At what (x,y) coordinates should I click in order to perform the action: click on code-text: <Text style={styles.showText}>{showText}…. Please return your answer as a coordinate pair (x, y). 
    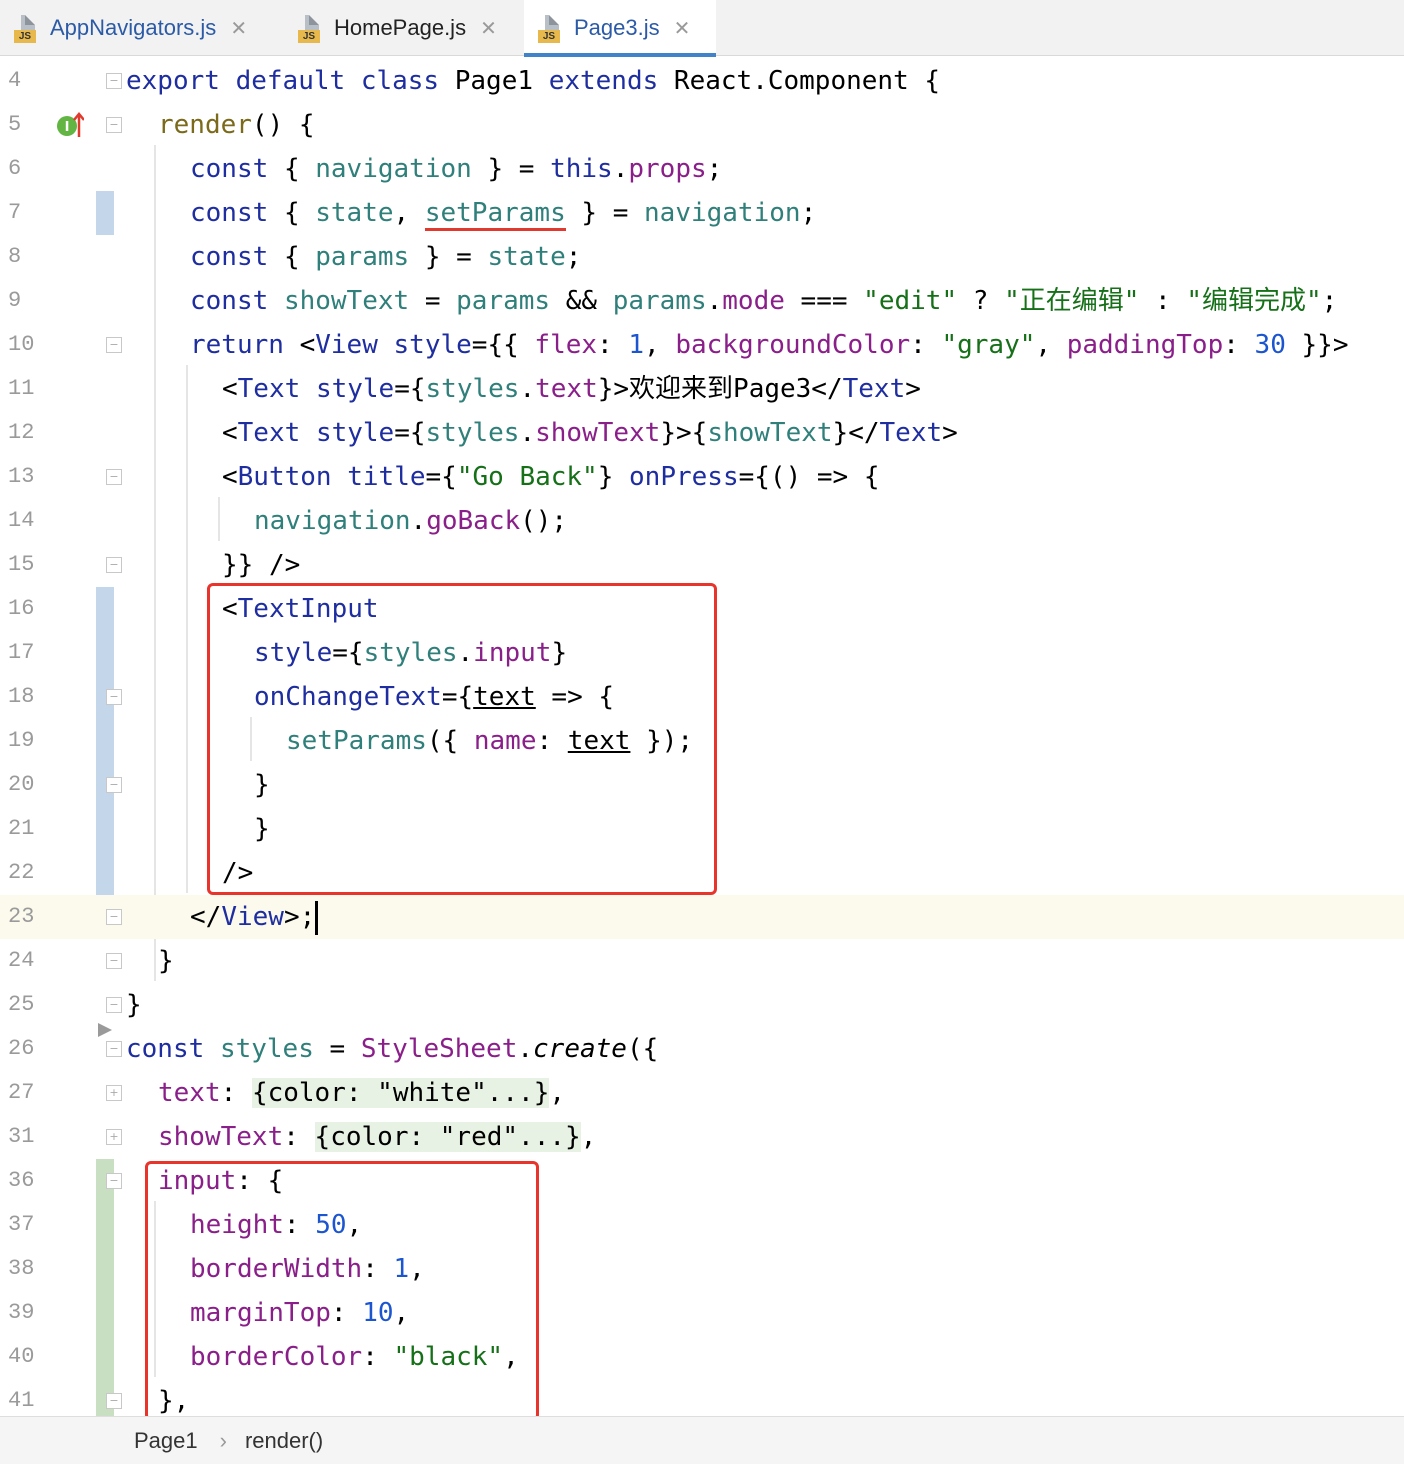
    Looking at the image, I should click on (590, 433).